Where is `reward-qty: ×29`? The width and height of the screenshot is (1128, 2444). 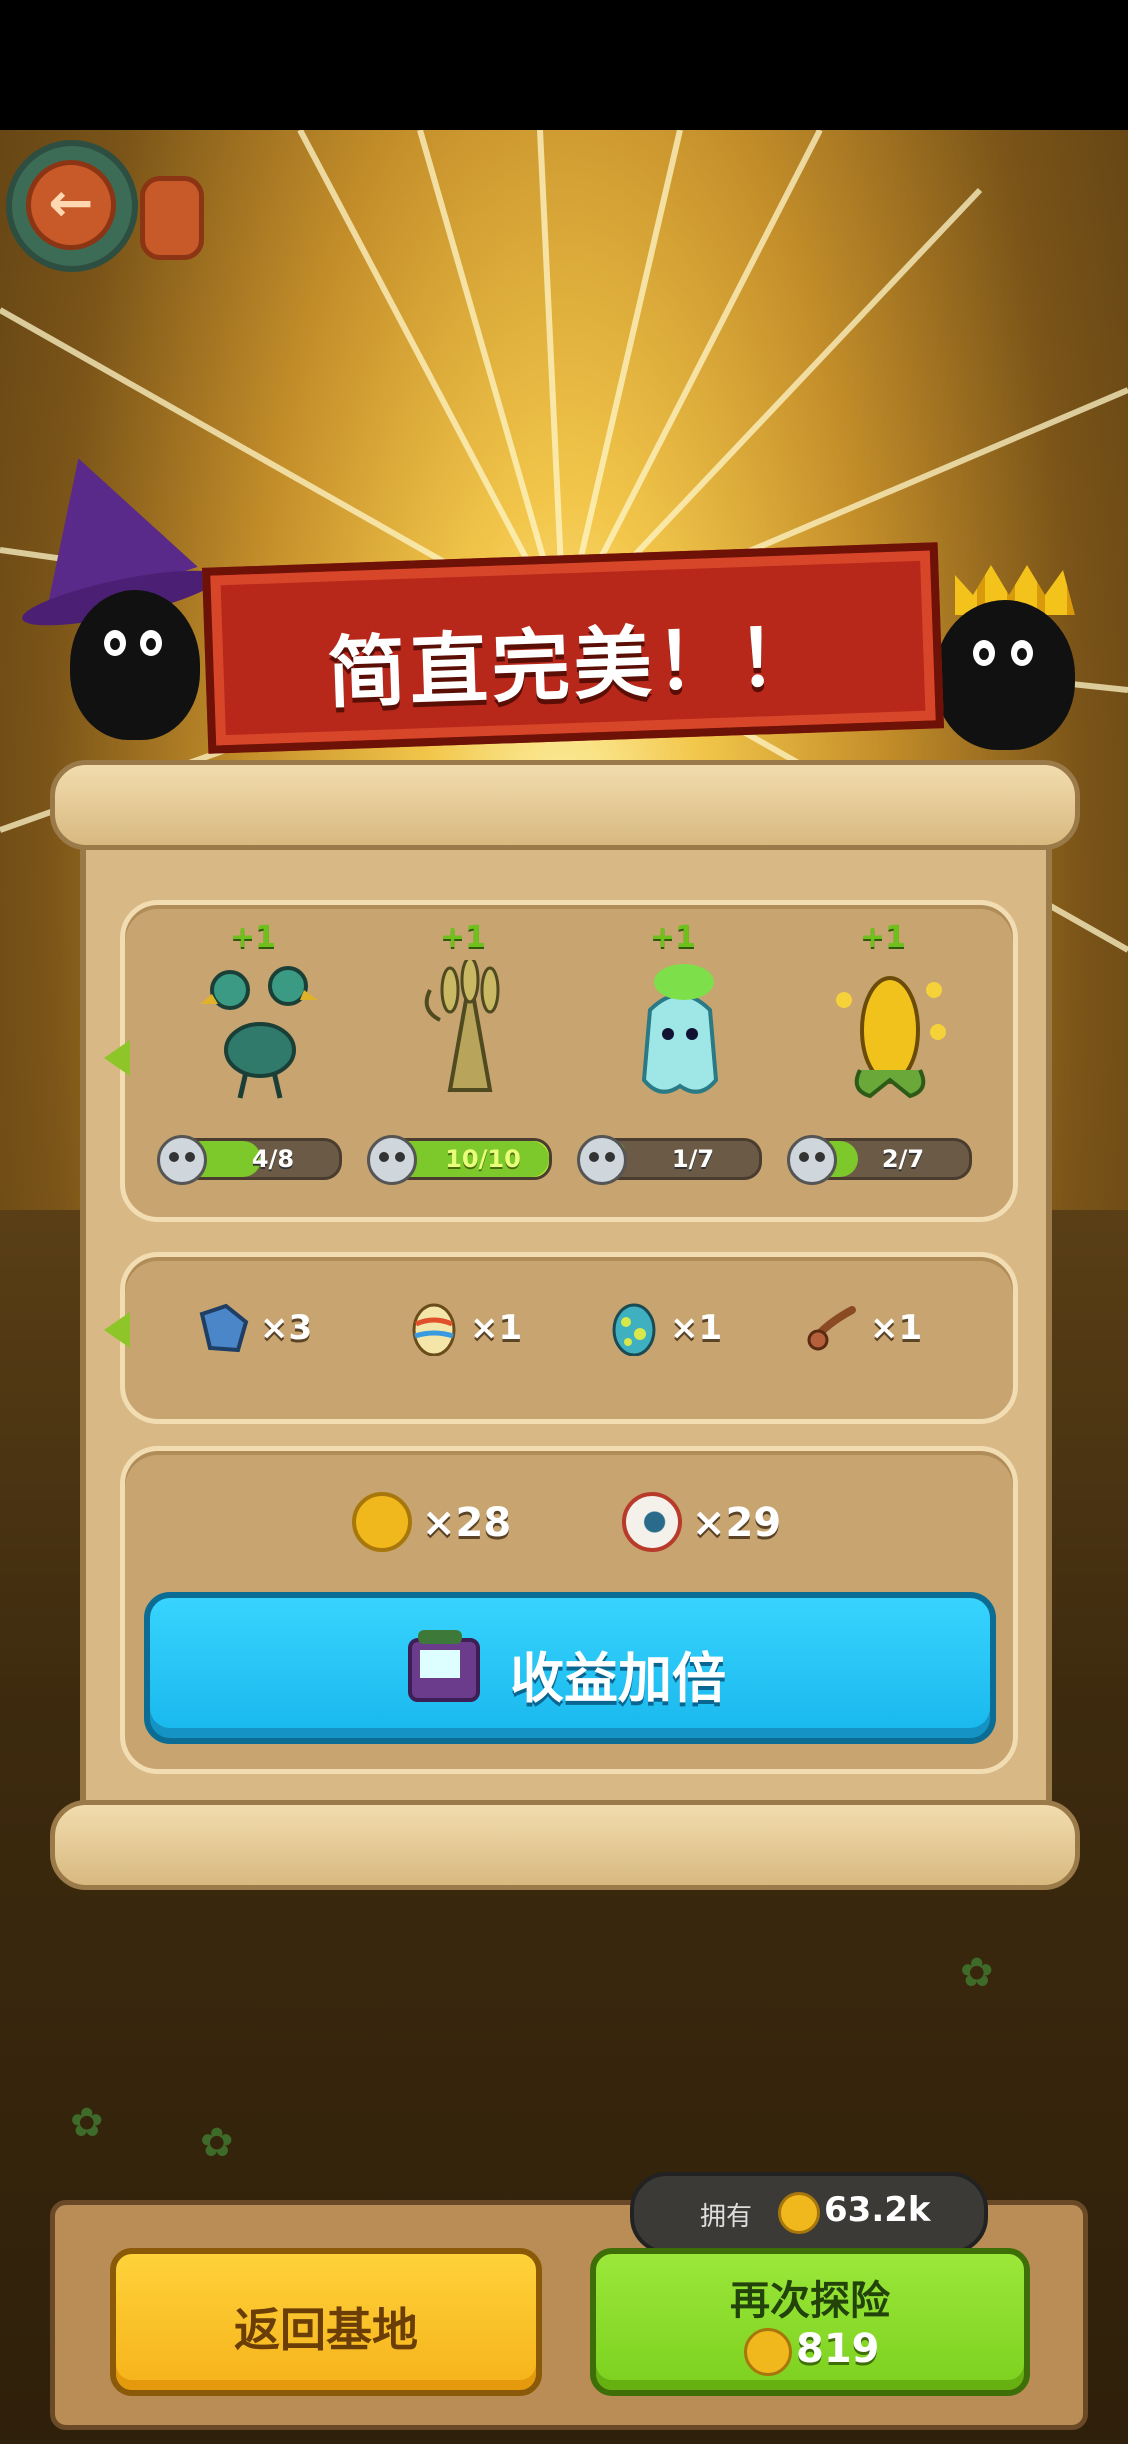 reward-qty: ×29 is located at coordinates (737, 1523).